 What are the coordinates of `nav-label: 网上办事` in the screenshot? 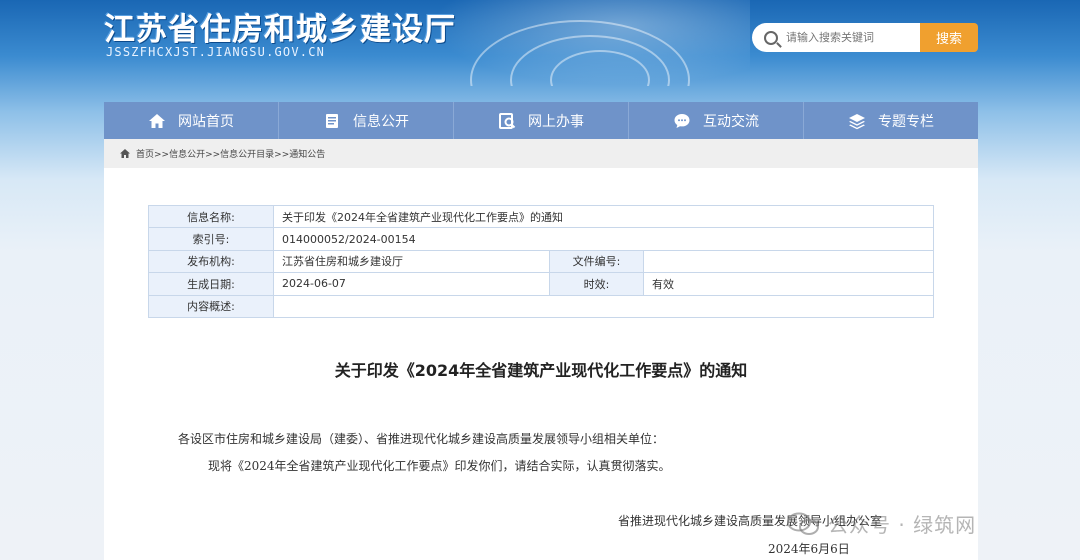 It's located at (556, 121).